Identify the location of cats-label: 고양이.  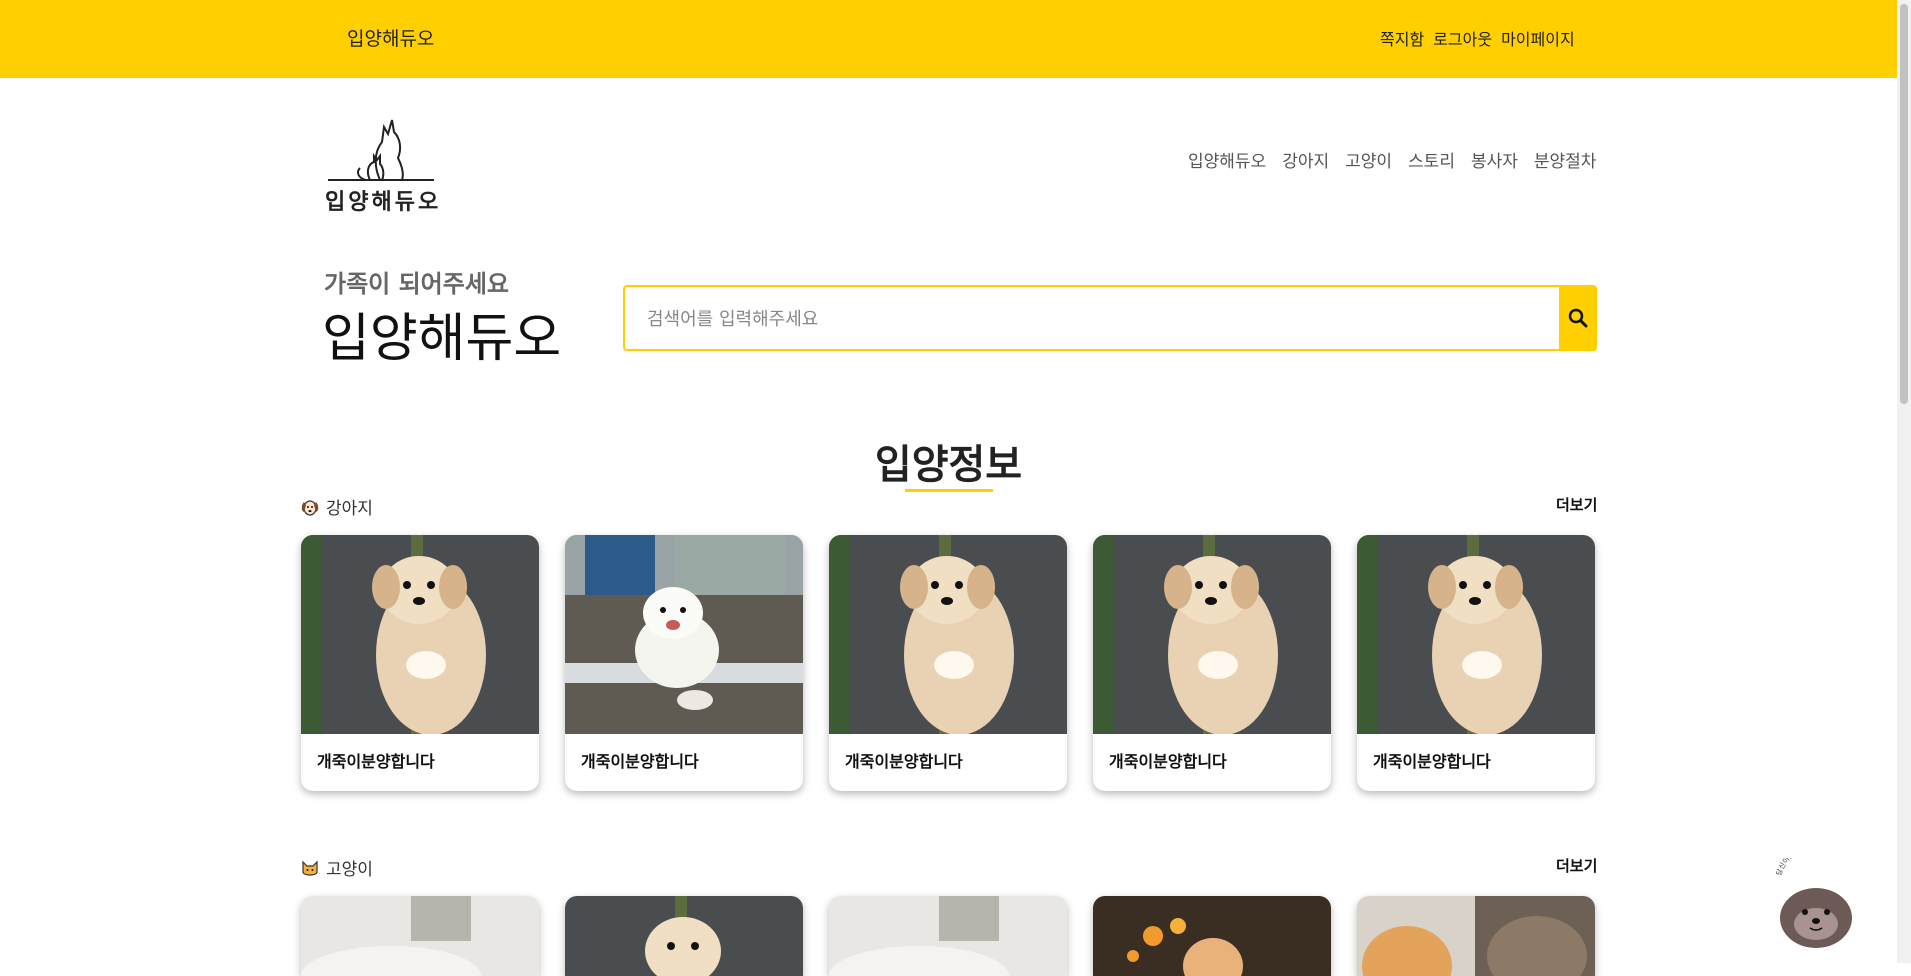
(349, 870).